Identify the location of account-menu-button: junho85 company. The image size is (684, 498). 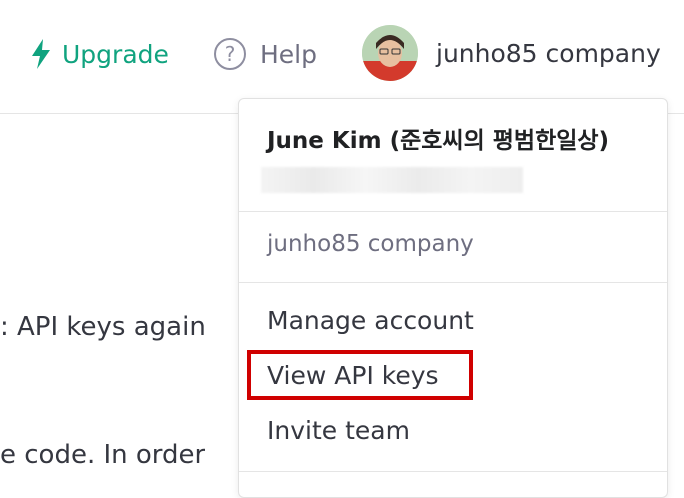
(511, 53).